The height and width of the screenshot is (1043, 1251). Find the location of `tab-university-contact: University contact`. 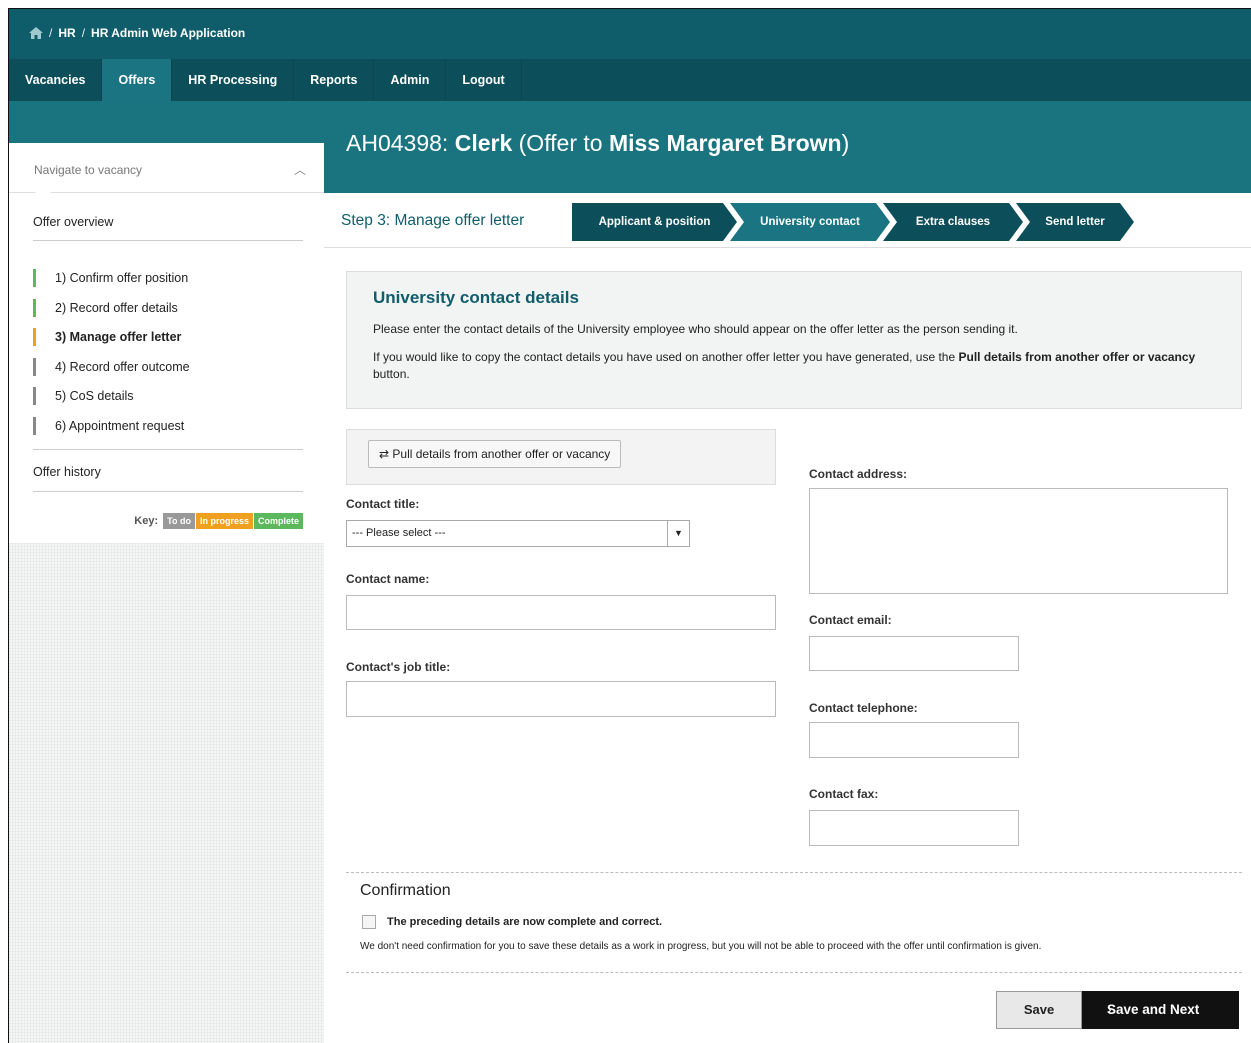

tab-university-contact: University contact is located at coordinates (810, 222).